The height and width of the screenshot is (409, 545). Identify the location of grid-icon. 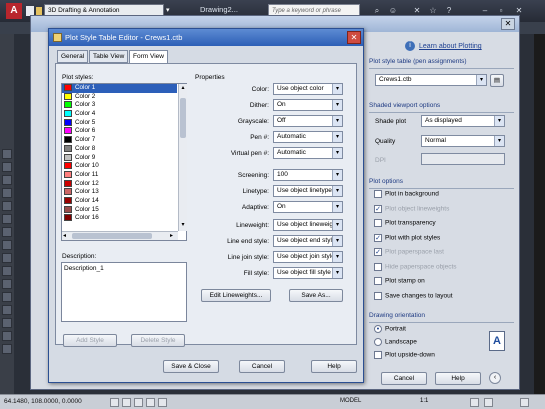
(126, 402).